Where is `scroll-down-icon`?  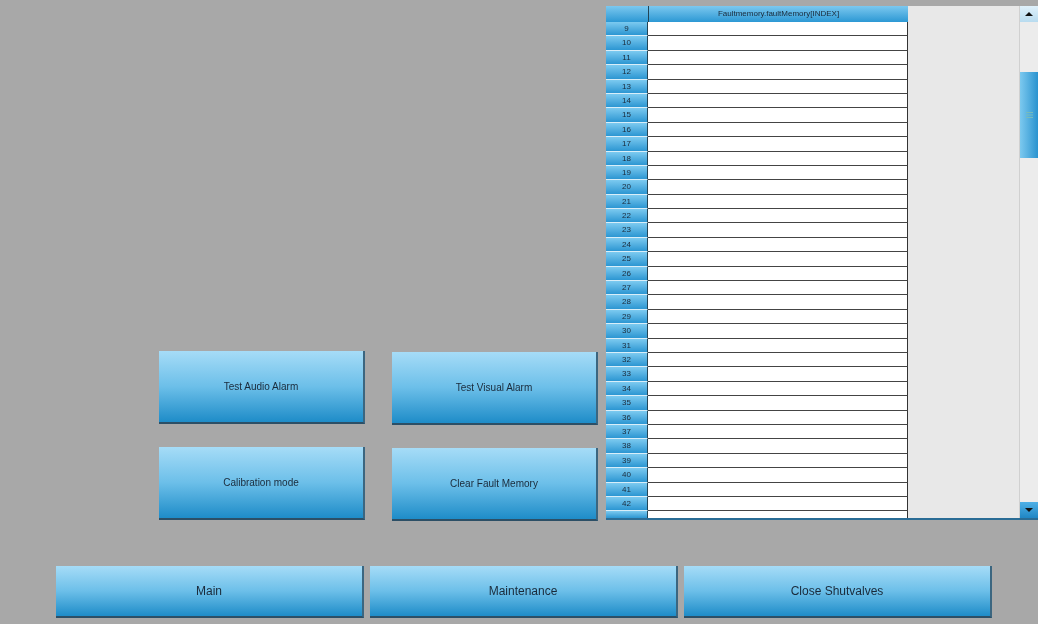 scroll-down-icon is located at coordinates (1029, 510).